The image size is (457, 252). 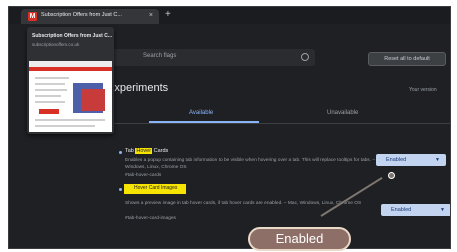 I want to click on callout-connector, so click(x=351, y=196).